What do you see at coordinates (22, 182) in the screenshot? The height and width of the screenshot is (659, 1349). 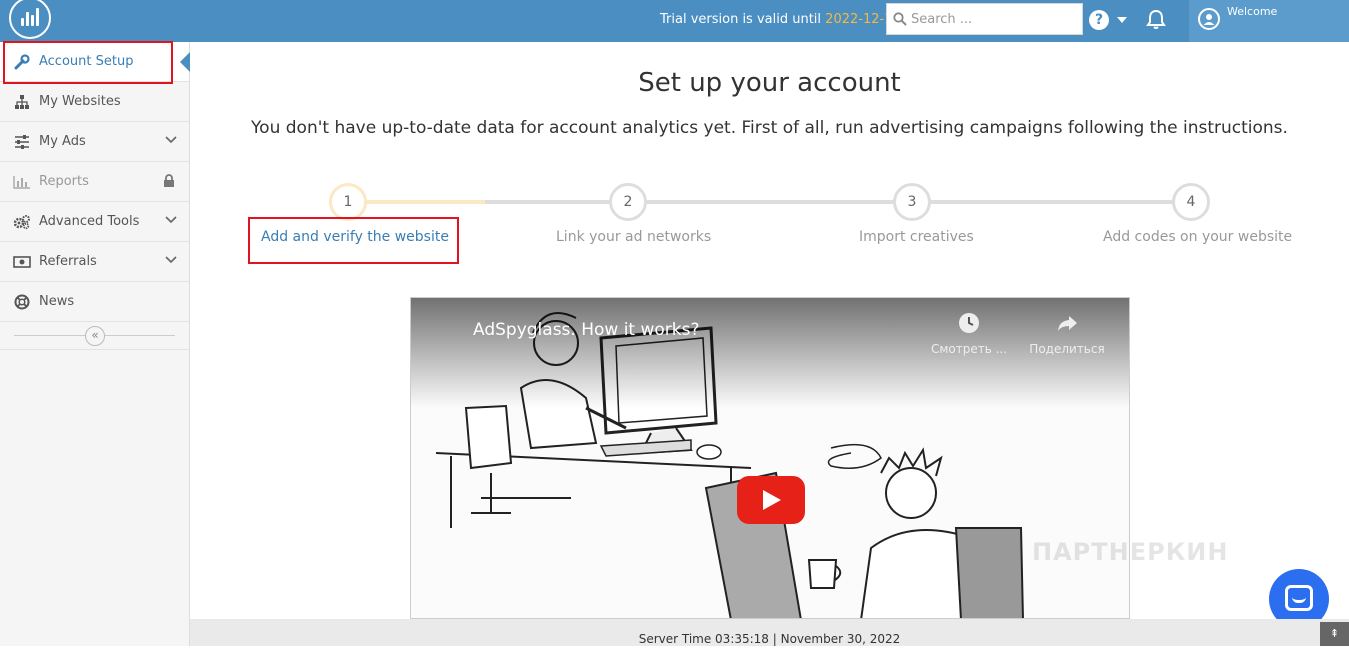 I see `bar-chart-icon` at bounding box center [22, 182].